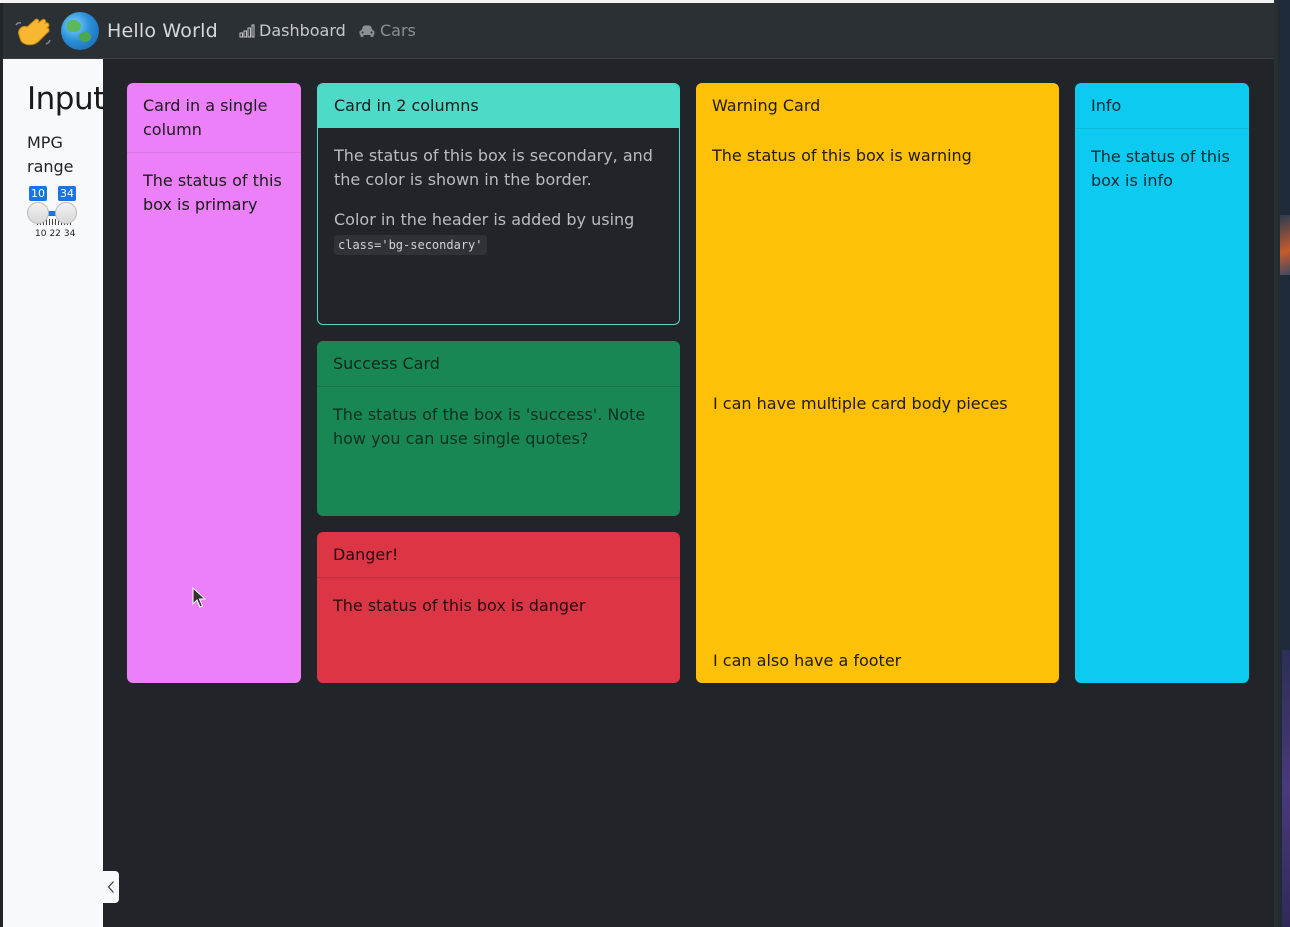 The width and height of the screenshot is (1290, 927). I want to click on waving-hand-icon, so click(33, 31).